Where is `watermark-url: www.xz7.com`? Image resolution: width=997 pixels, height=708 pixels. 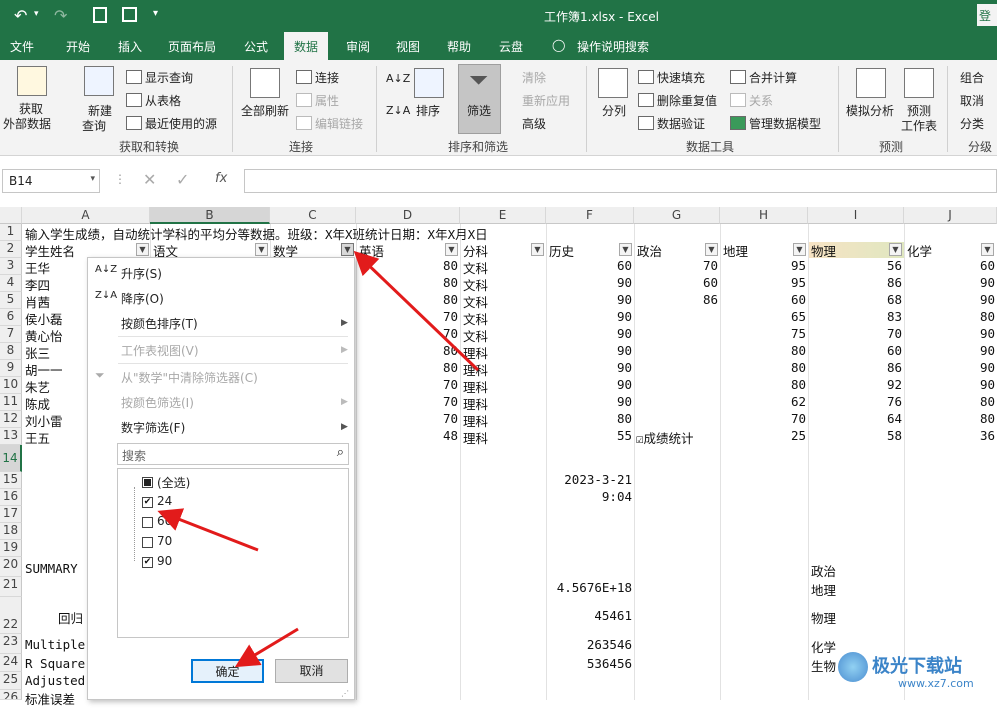
watermark-url: www.xz7.com is located at coordinates (936, 683).